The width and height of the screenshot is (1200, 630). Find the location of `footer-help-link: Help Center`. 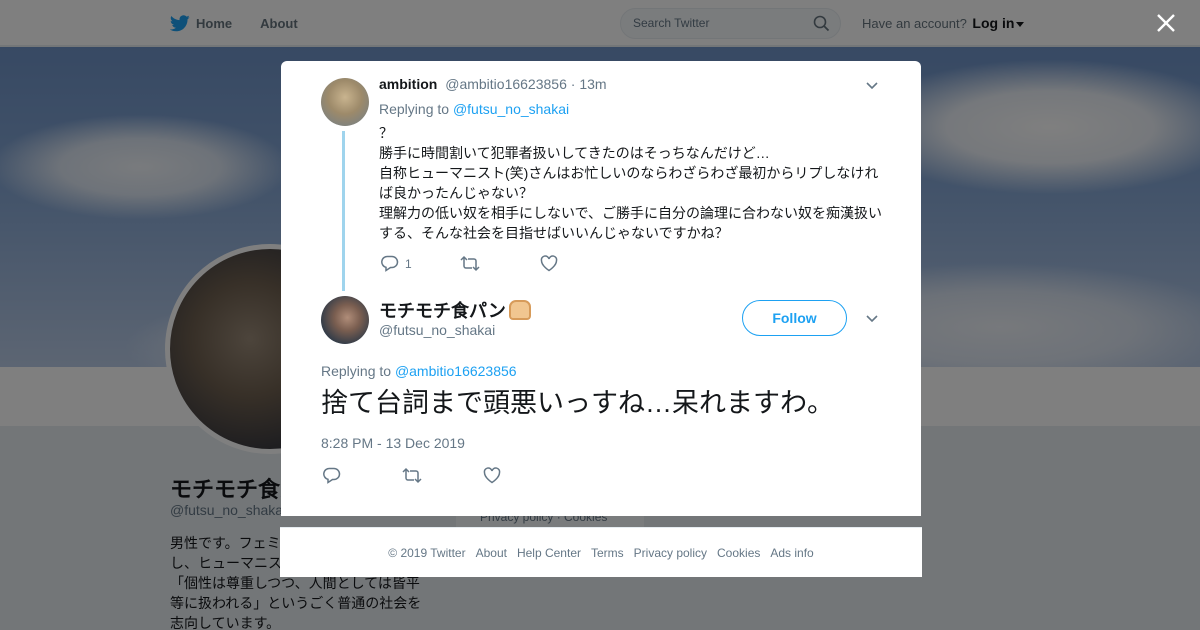

footer-help-link: Help Center is located at coordinates (549, 553).